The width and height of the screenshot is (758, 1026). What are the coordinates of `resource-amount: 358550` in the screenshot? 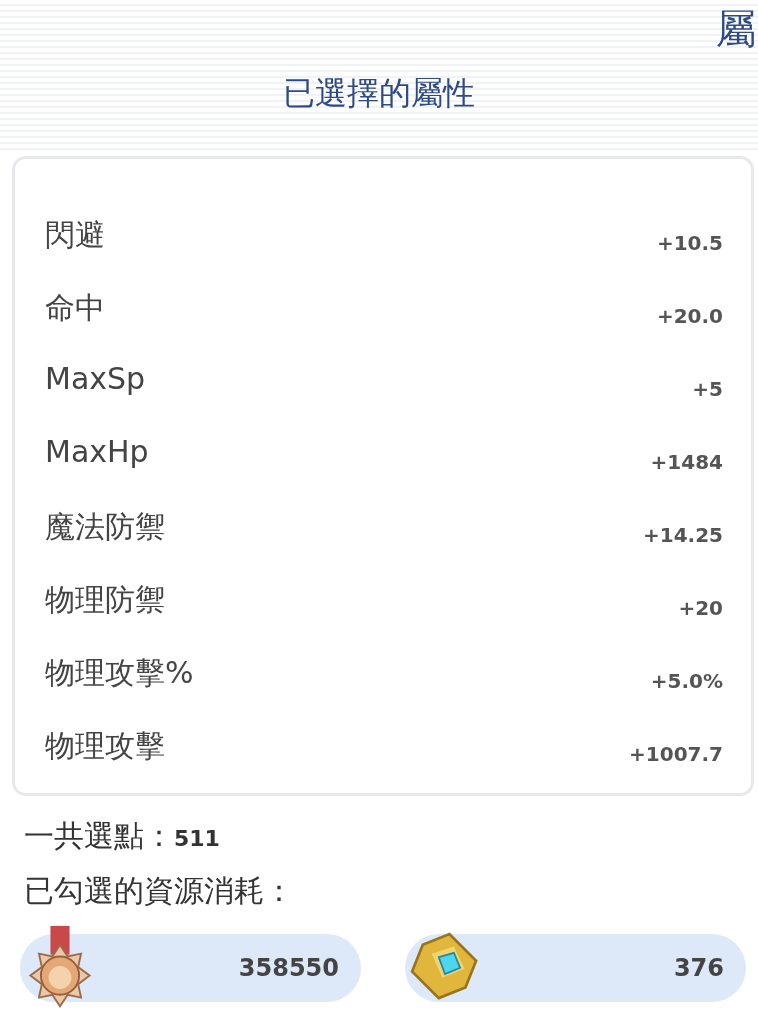 It's located at (288, 968).